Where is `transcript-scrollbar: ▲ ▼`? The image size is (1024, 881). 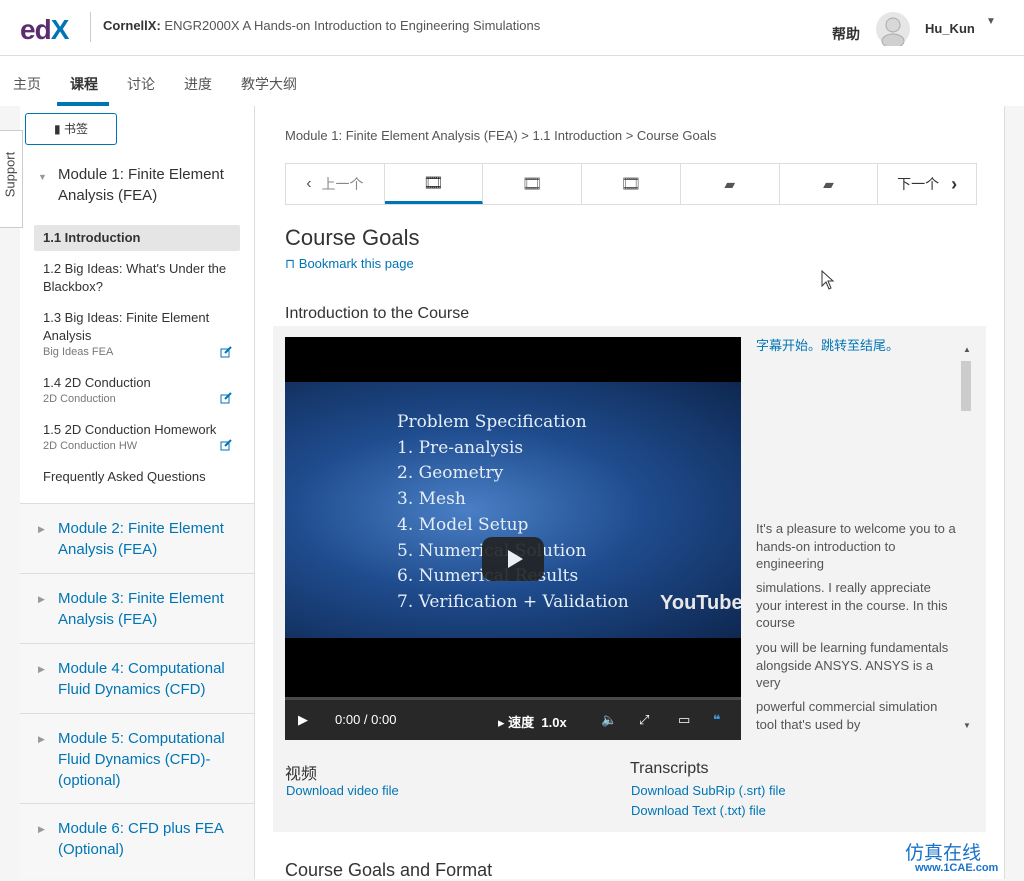
transcript-scrollbar: ▲ ▼ is located at coordinates (966, 538).